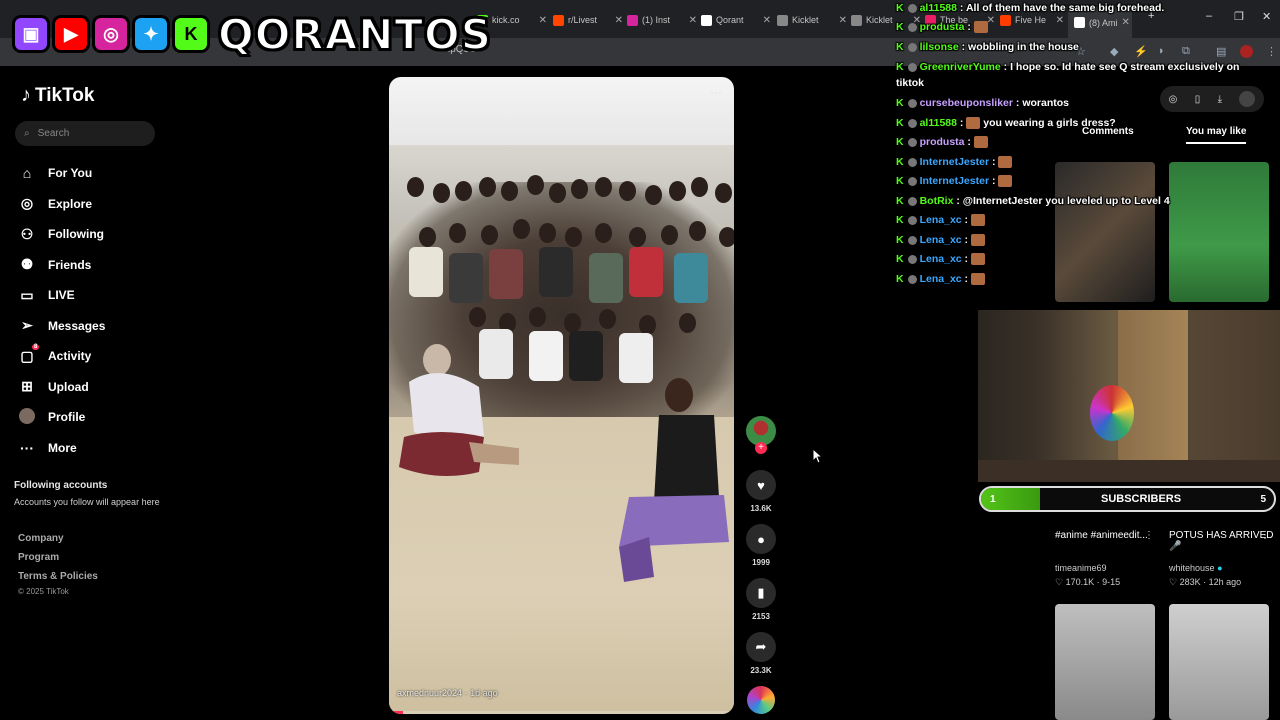  I want to click on sidebar-item-messages: ➢ Messages, so click(93, 326).